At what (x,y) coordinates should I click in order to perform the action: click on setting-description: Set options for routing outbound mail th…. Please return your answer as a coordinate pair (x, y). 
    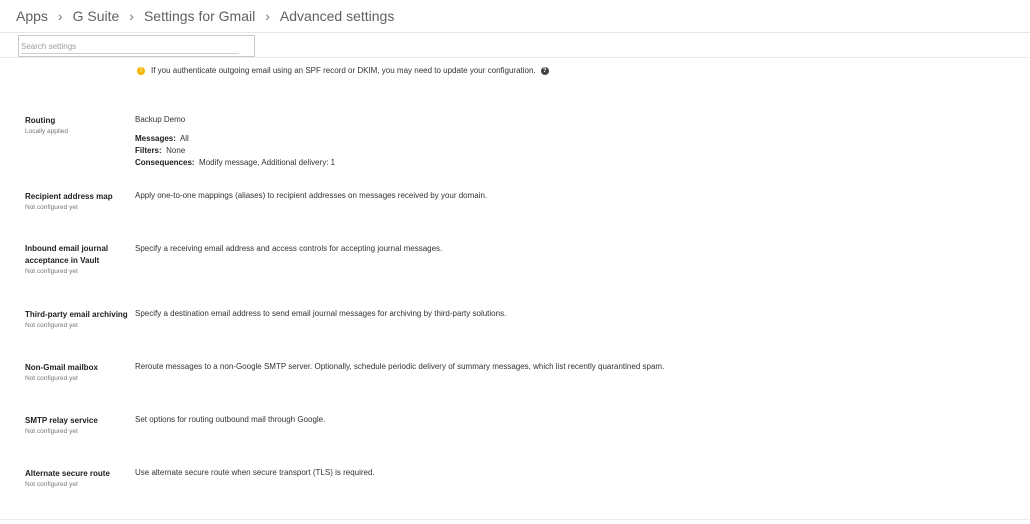
    Looking at the image, I should click on (230, 419).